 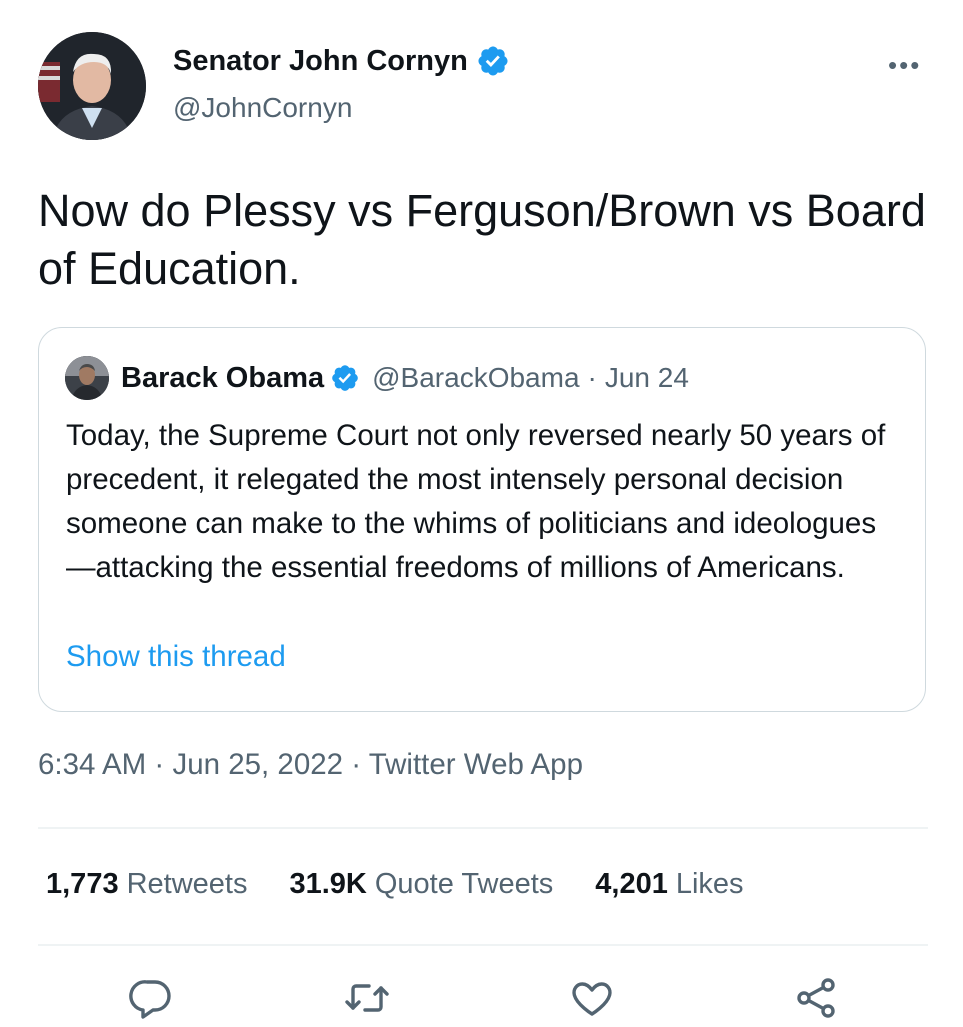 I want to click on reply-button, so click(x=151, y=998).